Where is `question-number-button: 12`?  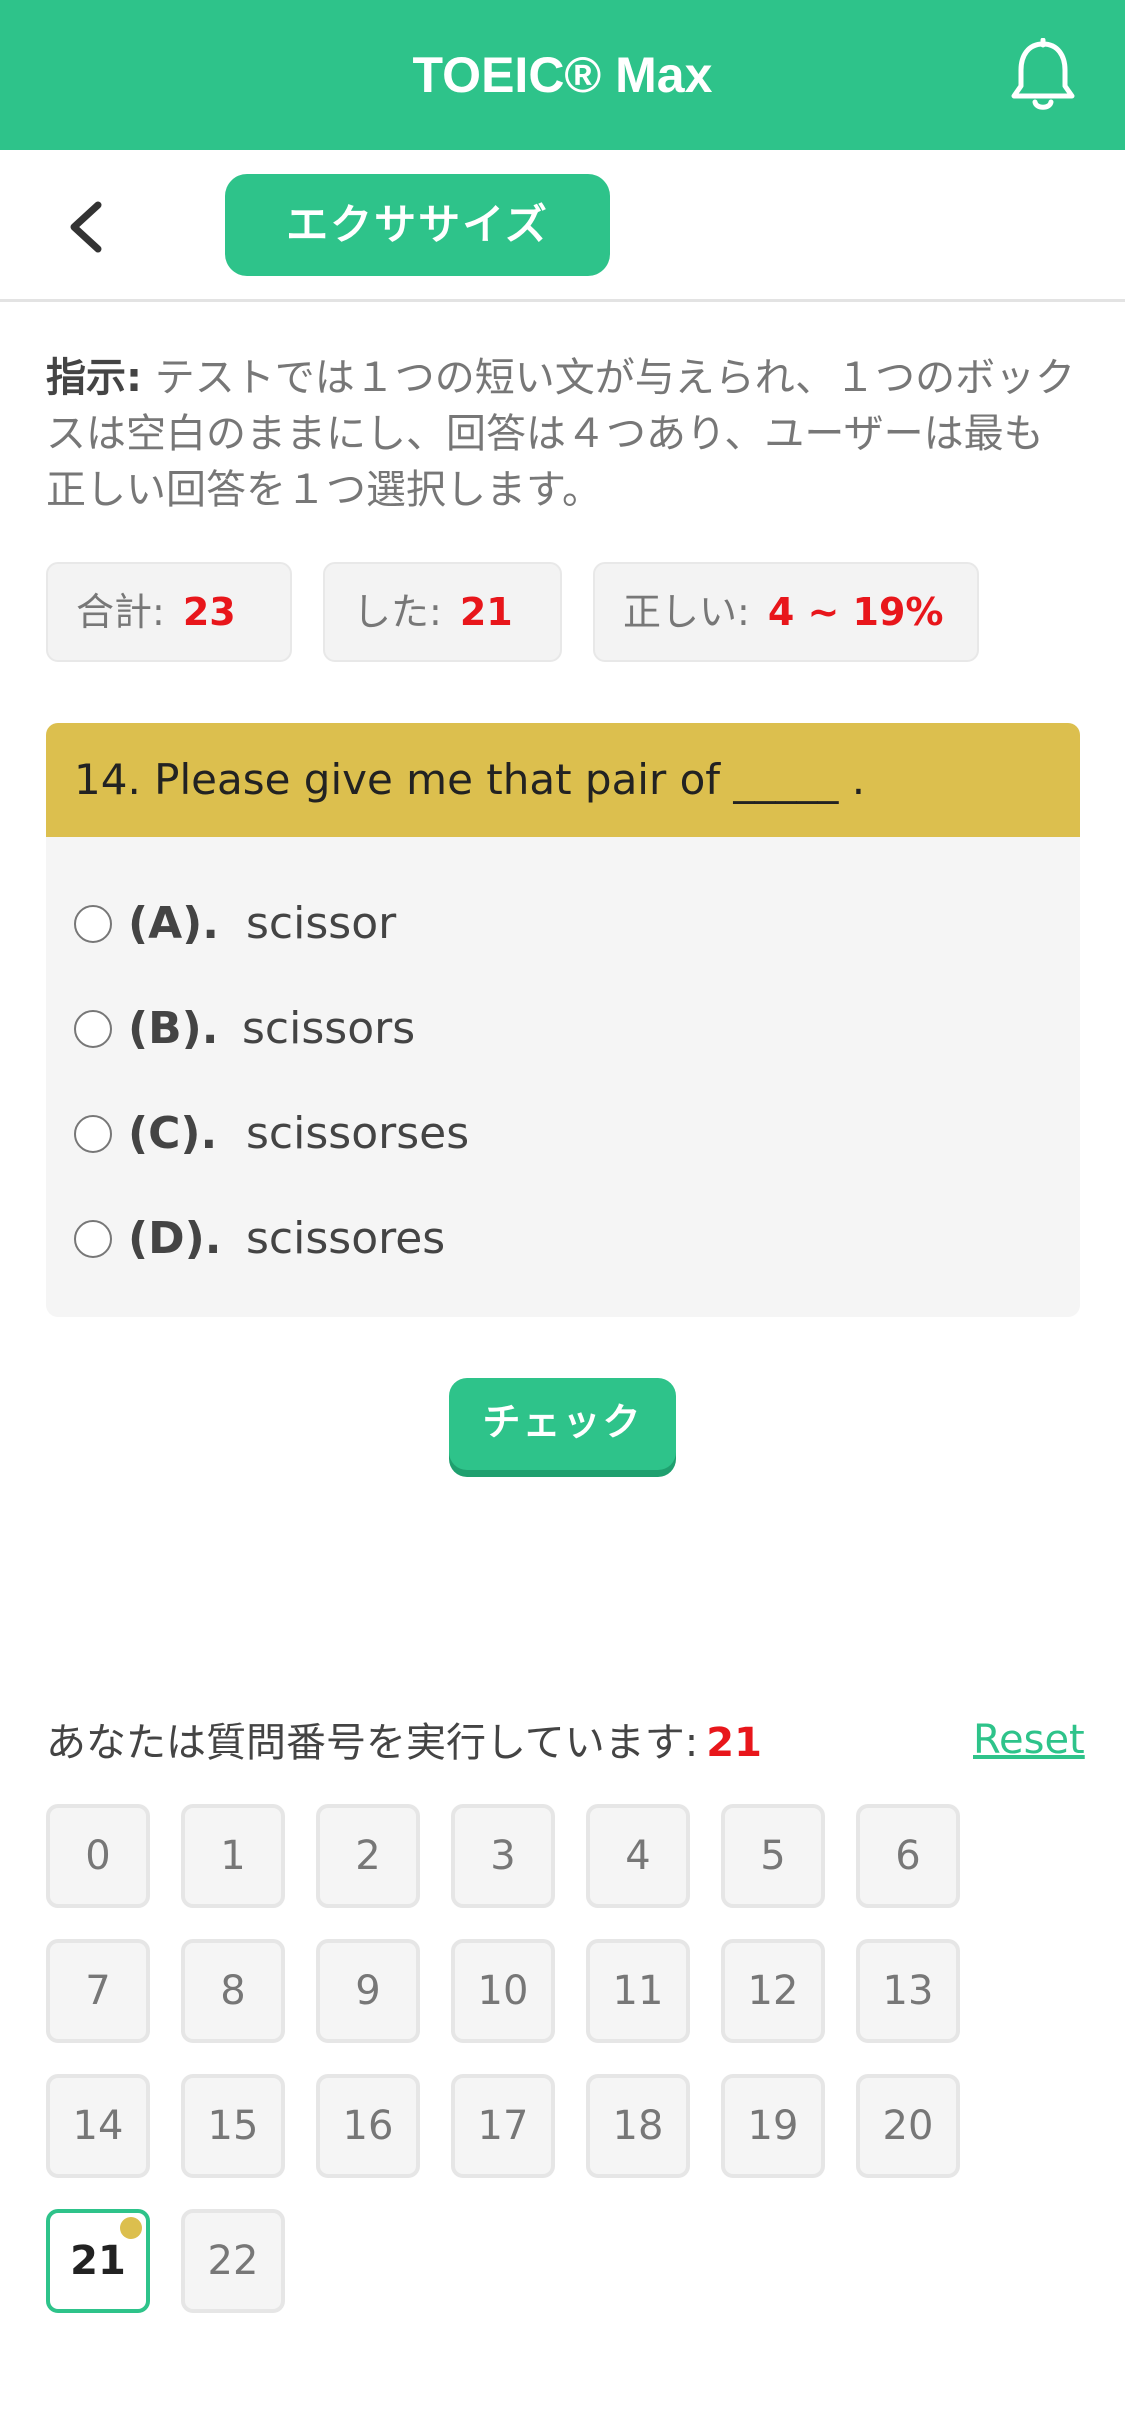
question-number-button: 12 is located at coordinates (773, 1991).